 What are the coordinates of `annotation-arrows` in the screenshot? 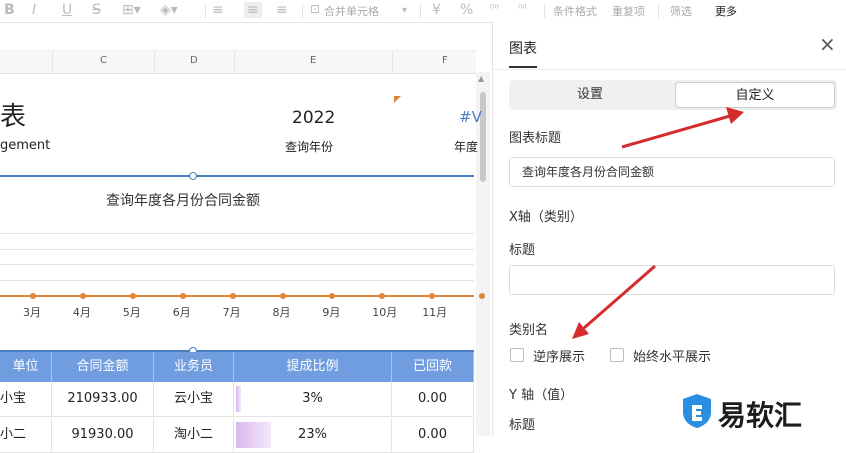 It's located at (658, 223).